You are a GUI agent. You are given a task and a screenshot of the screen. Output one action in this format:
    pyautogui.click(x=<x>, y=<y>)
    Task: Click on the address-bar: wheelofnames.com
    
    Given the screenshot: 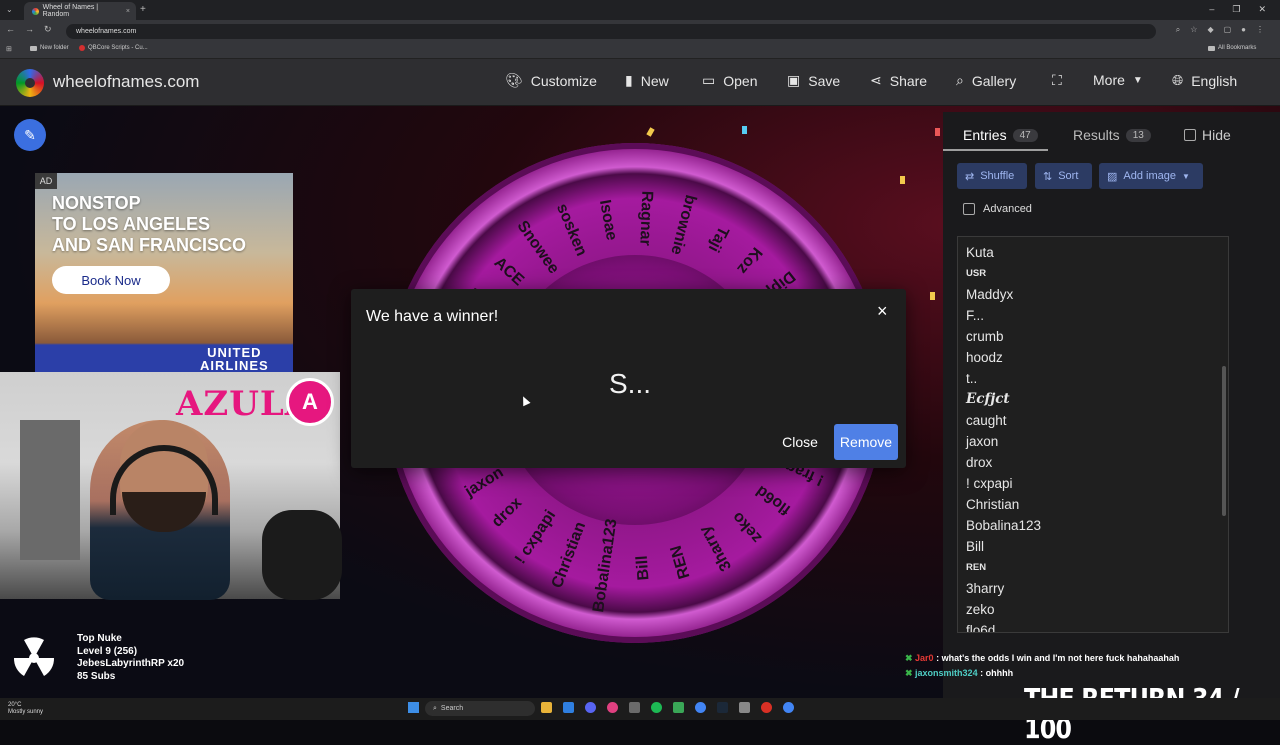 What is the action you would take?
    pyautogui.click(x=611, y=31)
    